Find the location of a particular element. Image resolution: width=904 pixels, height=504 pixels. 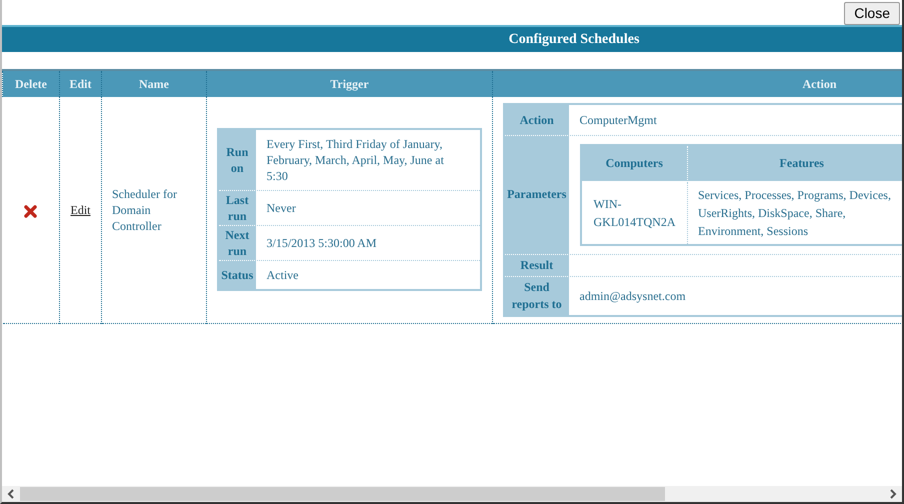

action-label: Send reports to is located at coordinates (536, 296).